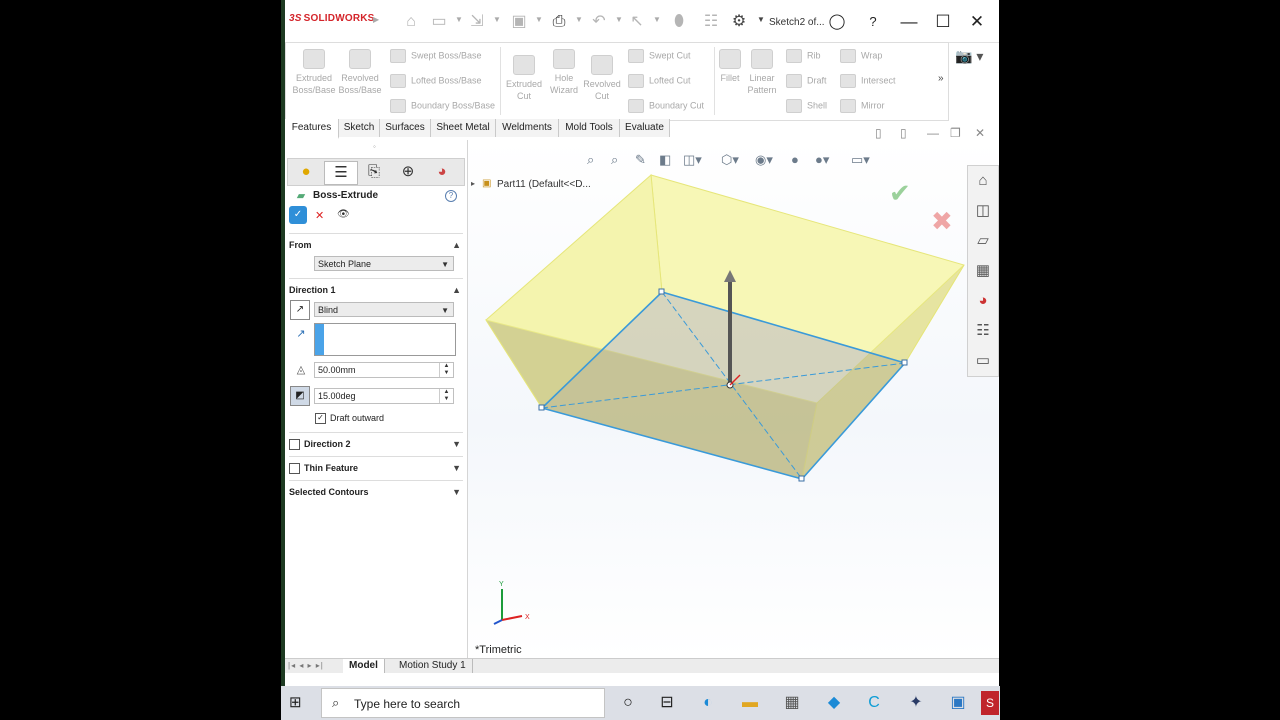 This screenshot has width=1280, height=720. I want to click on view-palette-icon: ▦, so click(983, 271).